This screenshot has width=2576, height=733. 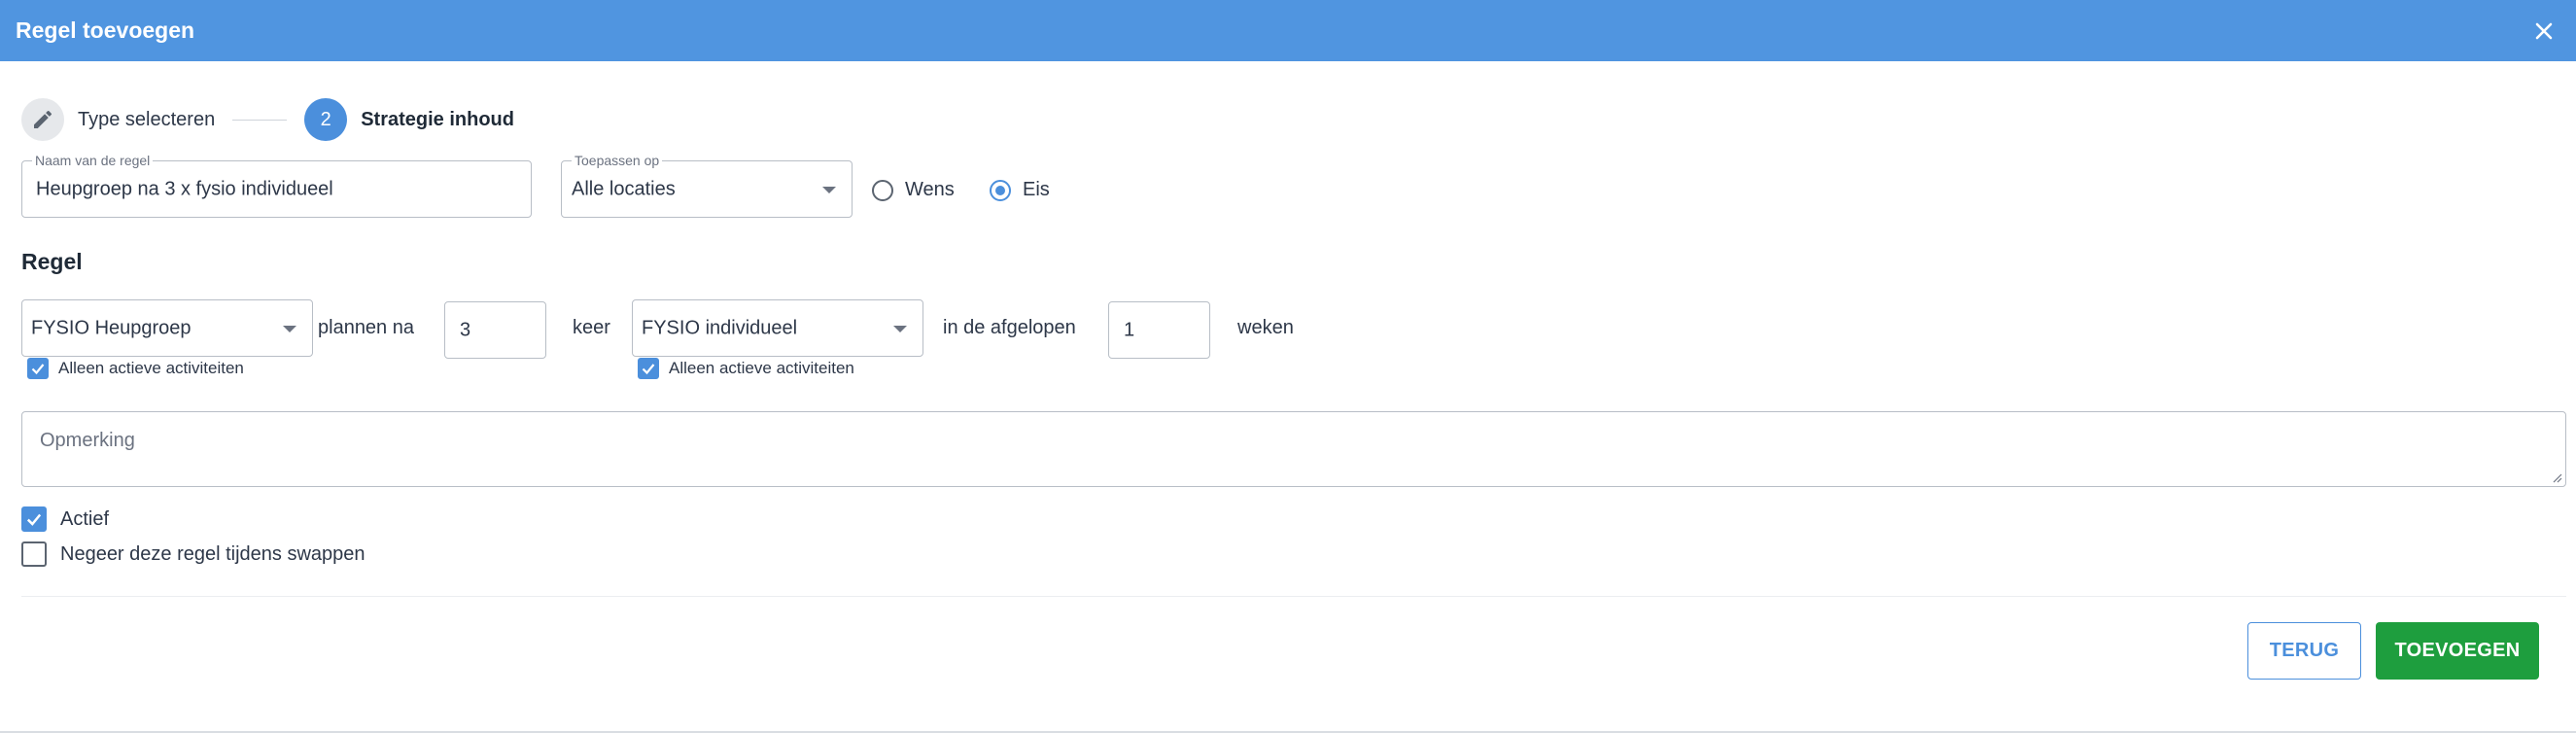 I want to click on add-button: TOEVOEGEN, so click(x=2457, y=651).